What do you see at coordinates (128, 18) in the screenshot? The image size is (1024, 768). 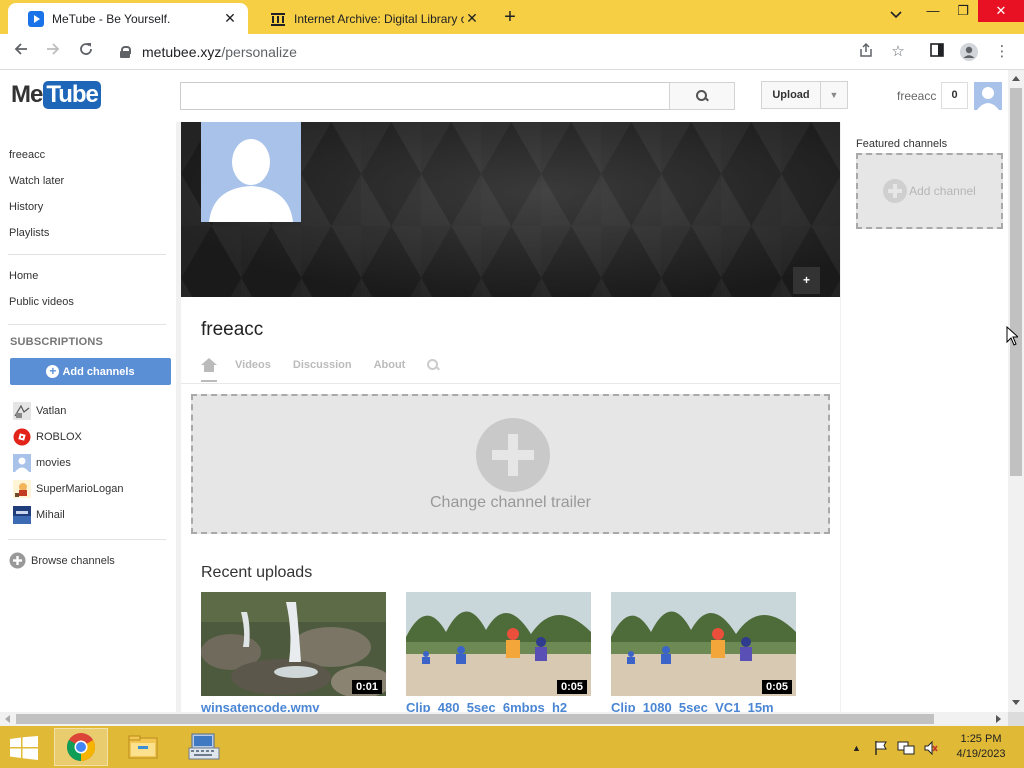 I see `browser-tab-metube: MeTube - Be Yourself. ✕` at bounding box center [128, 18].